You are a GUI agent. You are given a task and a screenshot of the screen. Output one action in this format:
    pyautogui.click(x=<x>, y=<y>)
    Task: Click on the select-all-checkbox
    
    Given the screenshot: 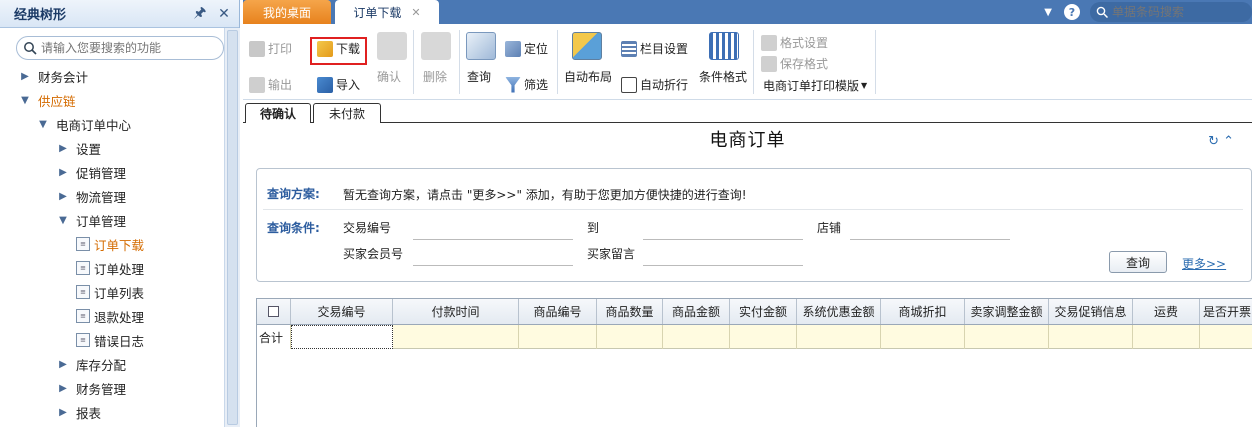 What is the action you would take?
    pyautogui.click(x=273, y=311)
    